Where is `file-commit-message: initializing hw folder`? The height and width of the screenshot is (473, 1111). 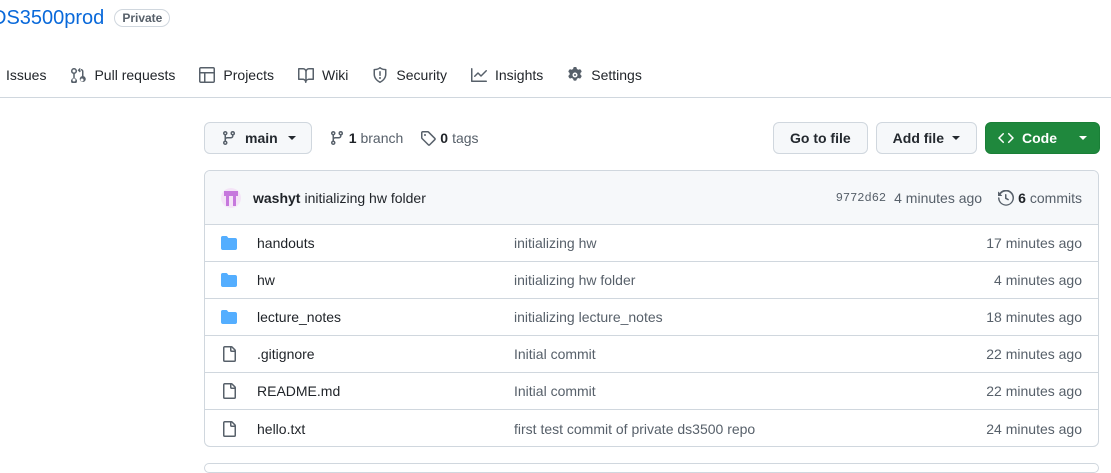 file-commit-message: initializing hw folder is located at coordinates (754, 280).